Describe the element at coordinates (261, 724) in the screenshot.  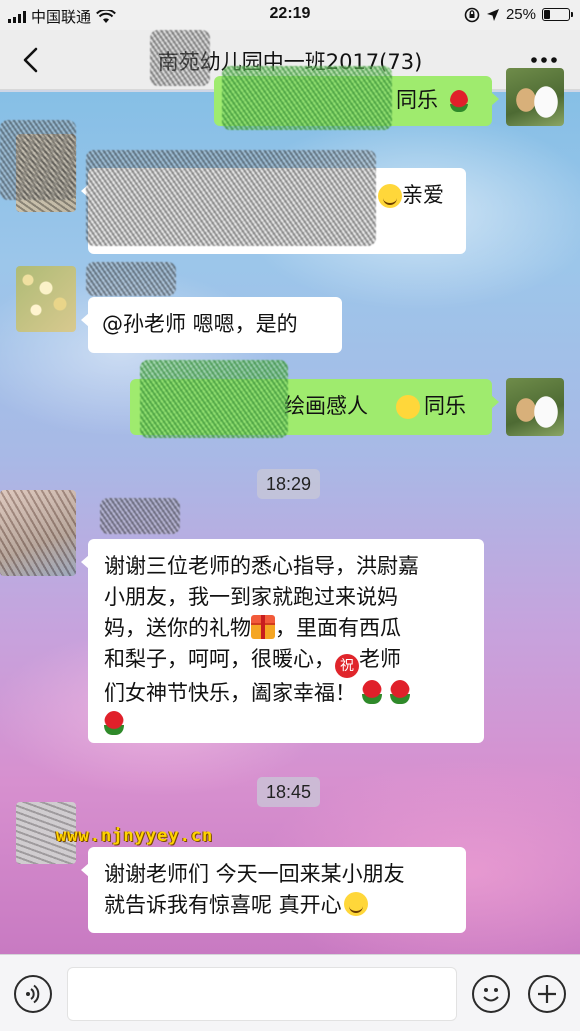
I see `message-line-row` at that location.